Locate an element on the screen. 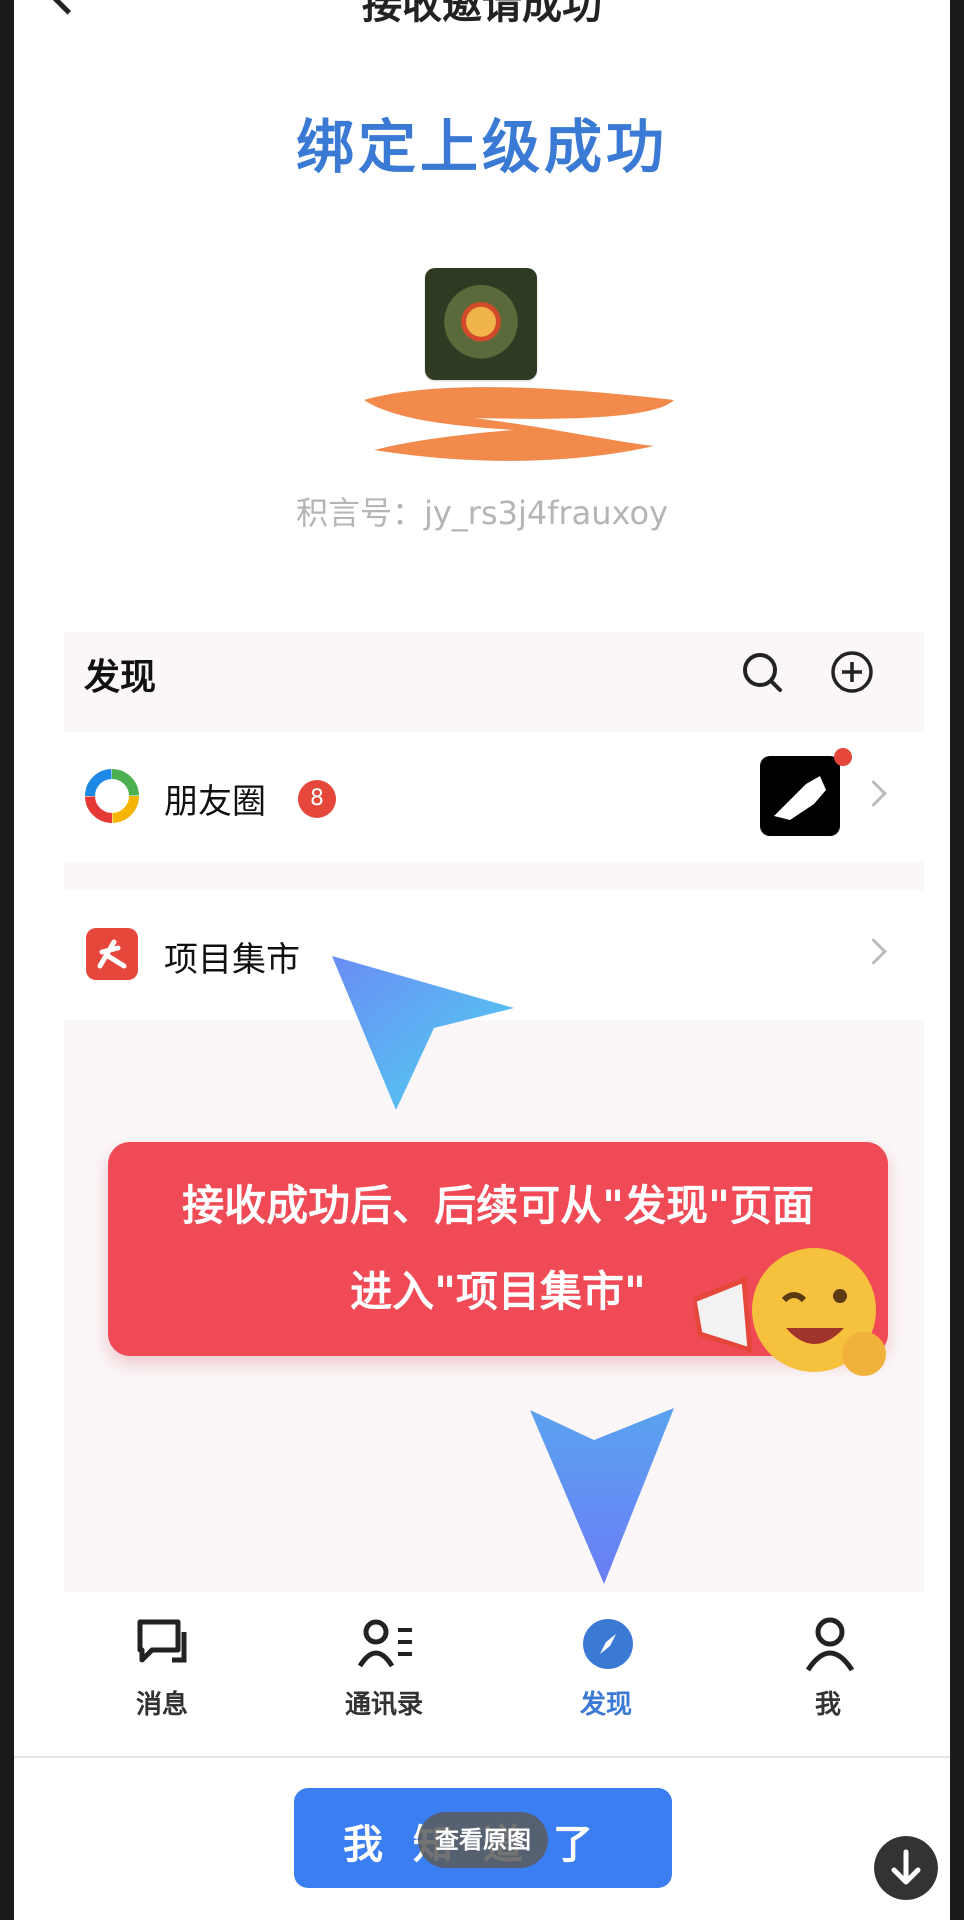 The width and height of the screenshot is (964, 1920). page-title: 接收邀请成功 is located at coordinates (482, 14).